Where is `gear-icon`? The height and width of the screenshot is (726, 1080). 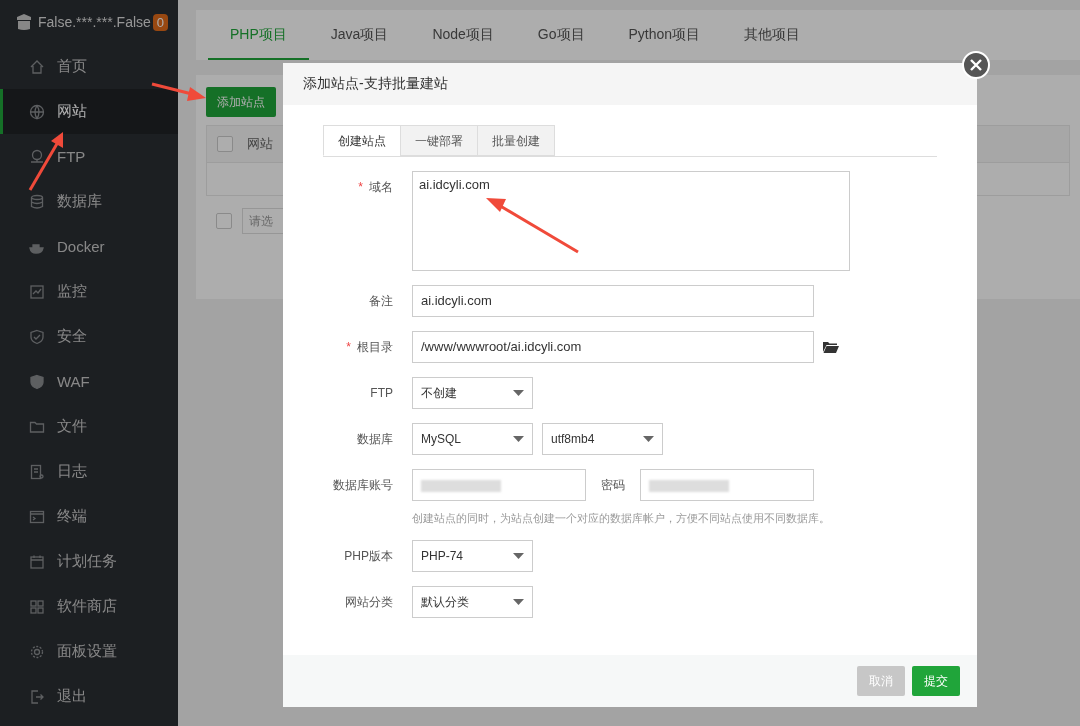 gear-icon is located at coordinates (37, 651).